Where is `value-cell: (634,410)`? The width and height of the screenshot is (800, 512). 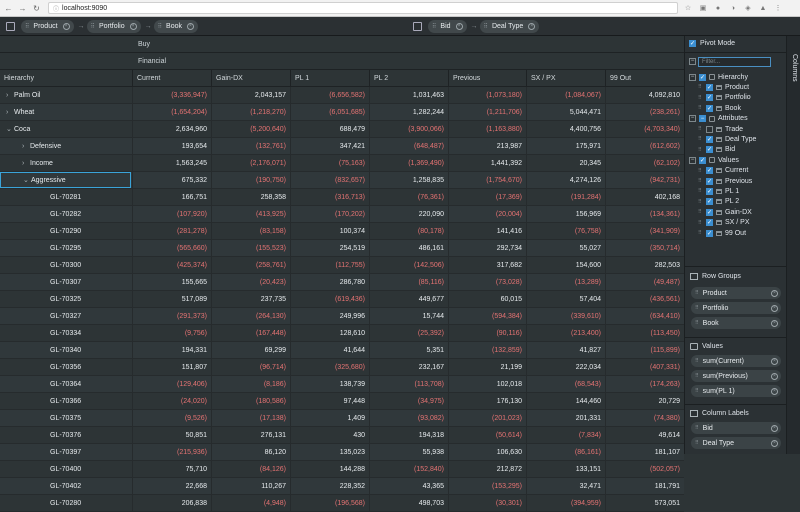 value-cell: (634,410) is located at coordinates (644, 316).